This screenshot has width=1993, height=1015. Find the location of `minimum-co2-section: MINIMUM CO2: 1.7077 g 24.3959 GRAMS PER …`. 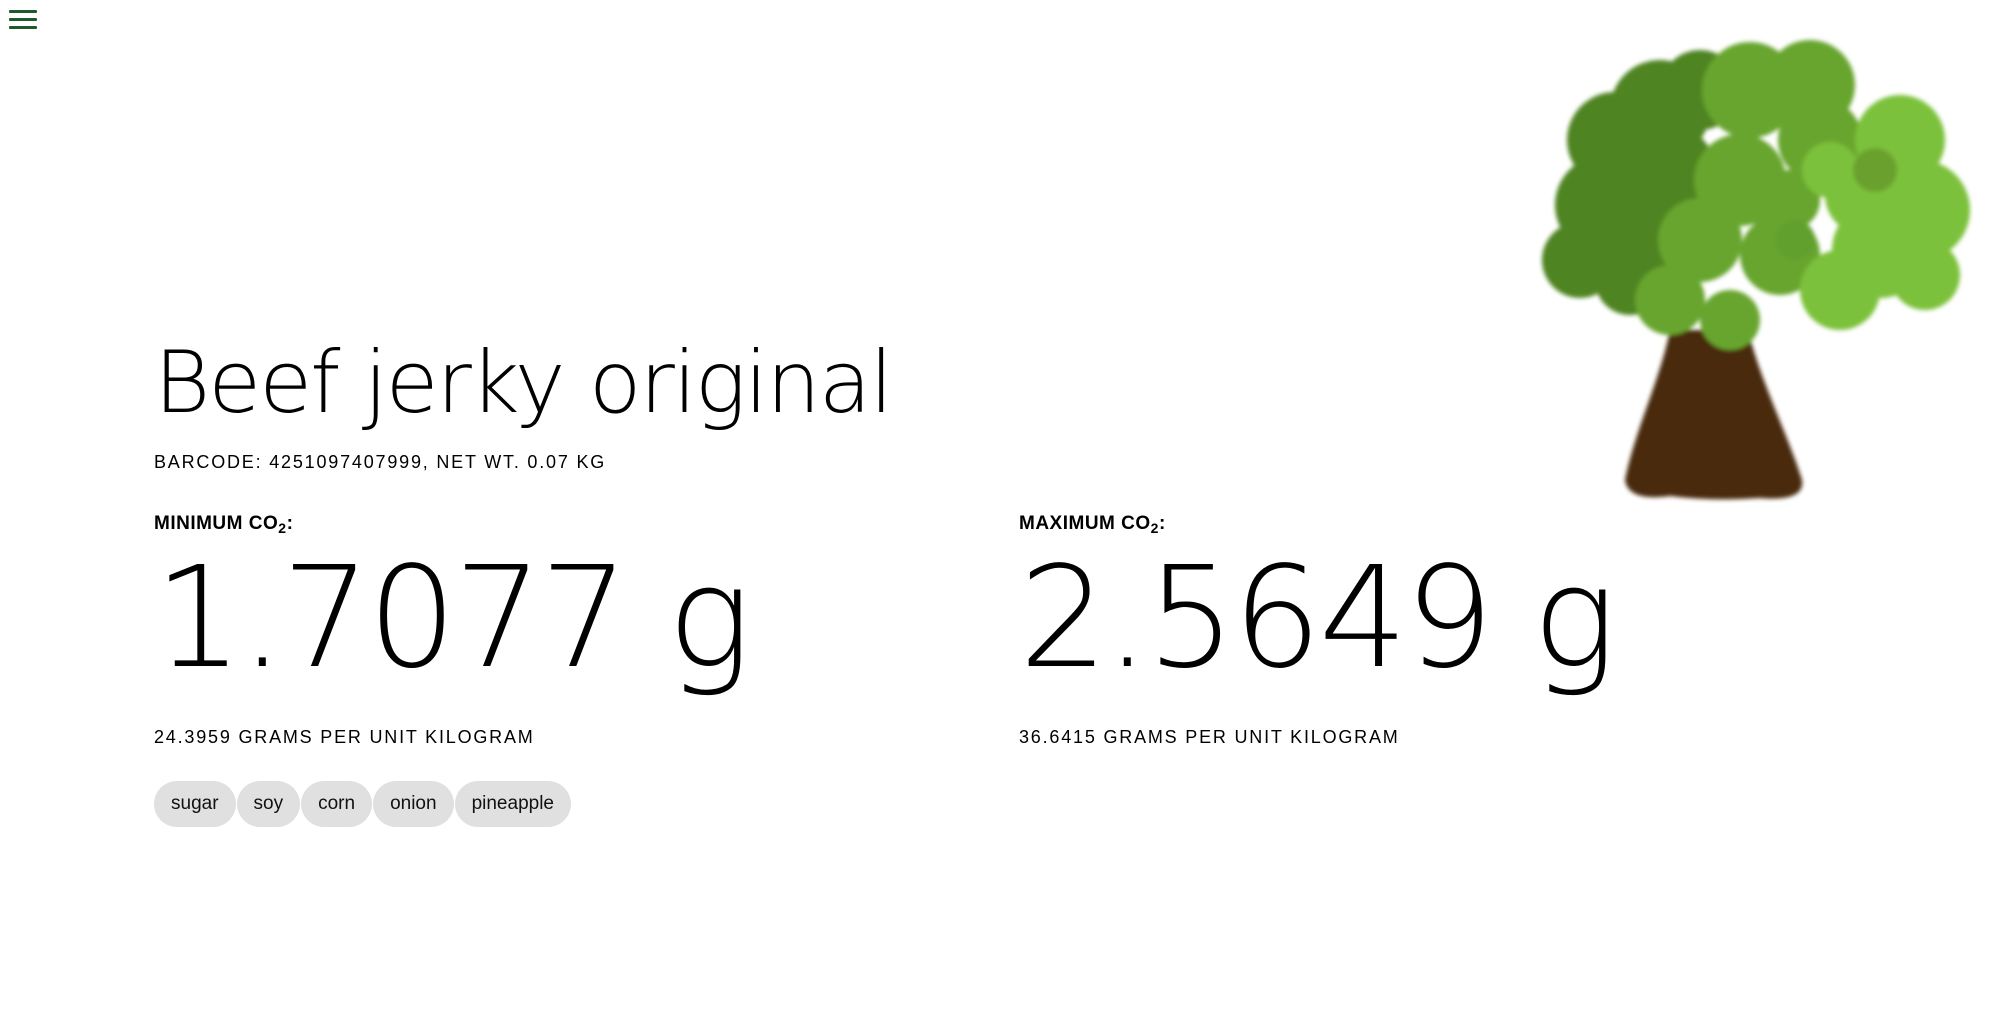

minimum-co2-section: MINIMUM CO2: 1.7077 g 24.3959 GRAMS PER … is located at coordinates (454, 630).